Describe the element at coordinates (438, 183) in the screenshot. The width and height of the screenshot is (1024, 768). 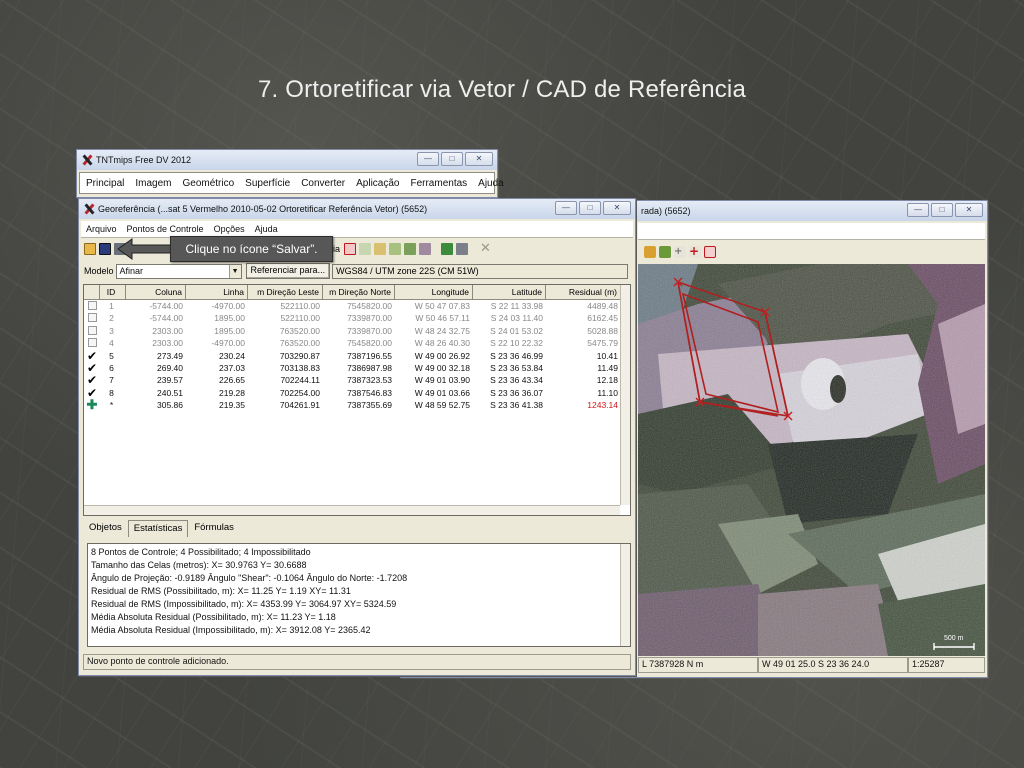
I see `menu-ferramentas: Ferramentas` at that location.